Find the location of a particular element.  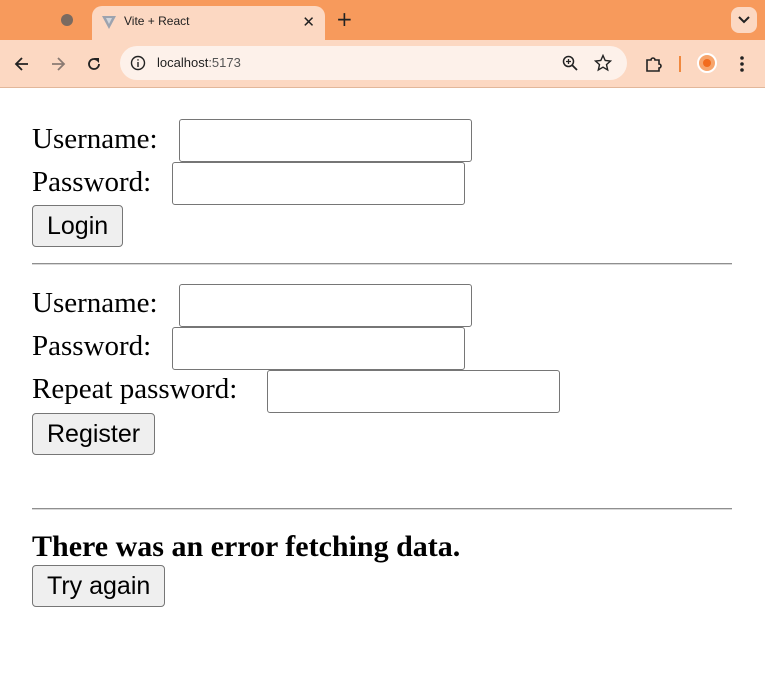

active-tab: Vite + React ✕ is located at coordinates (208, 23).